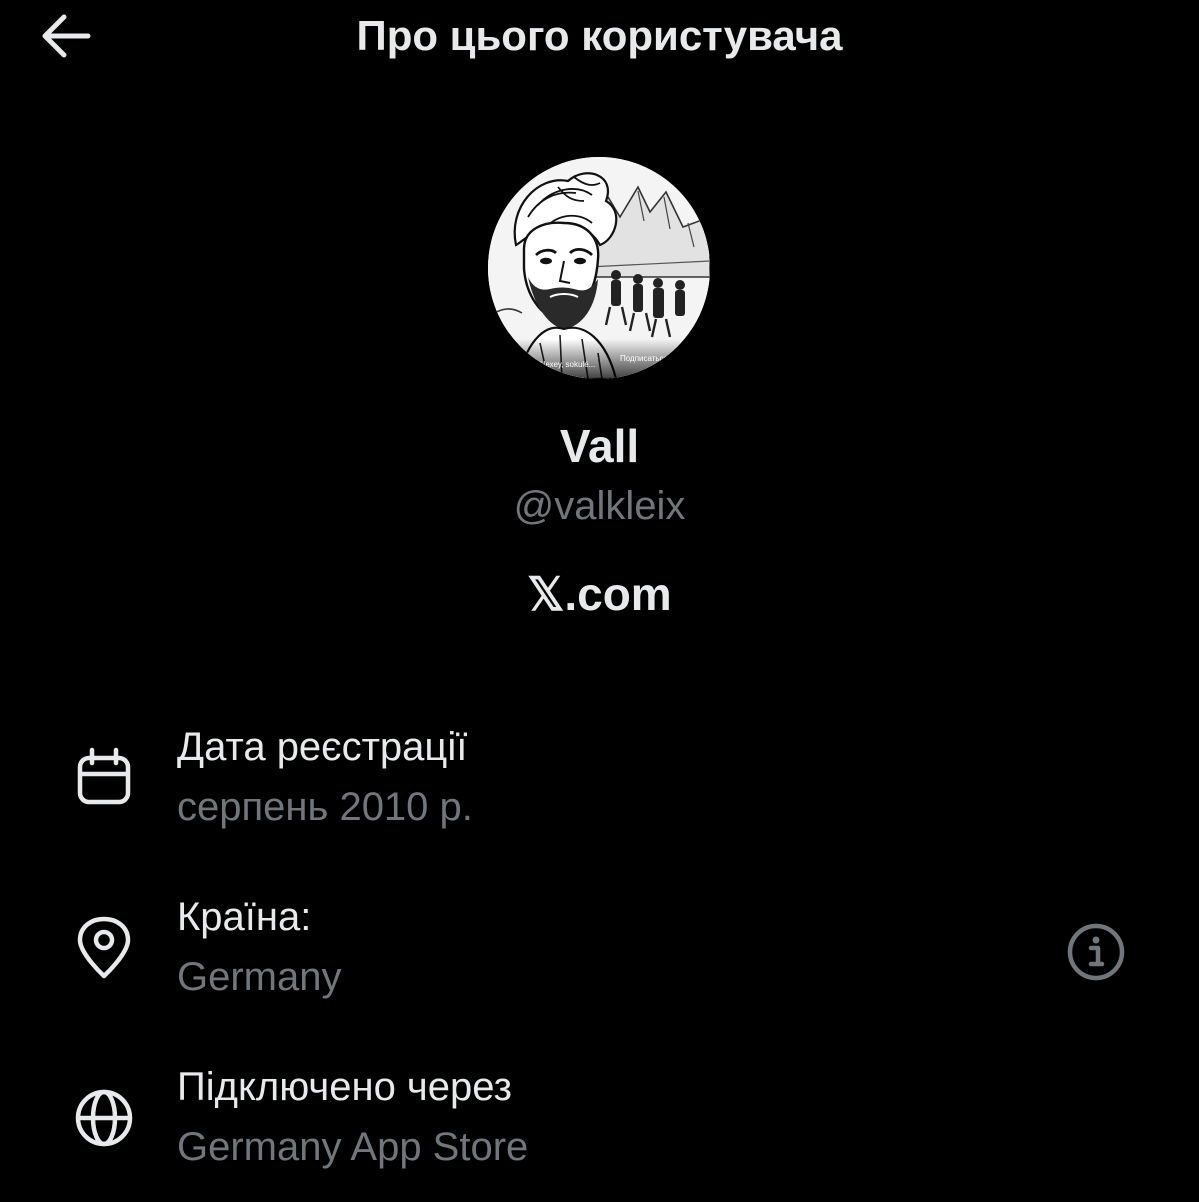 This screenshot has height=1202, width=1199. I want to click on display-name: Vall, so click(599, 446).